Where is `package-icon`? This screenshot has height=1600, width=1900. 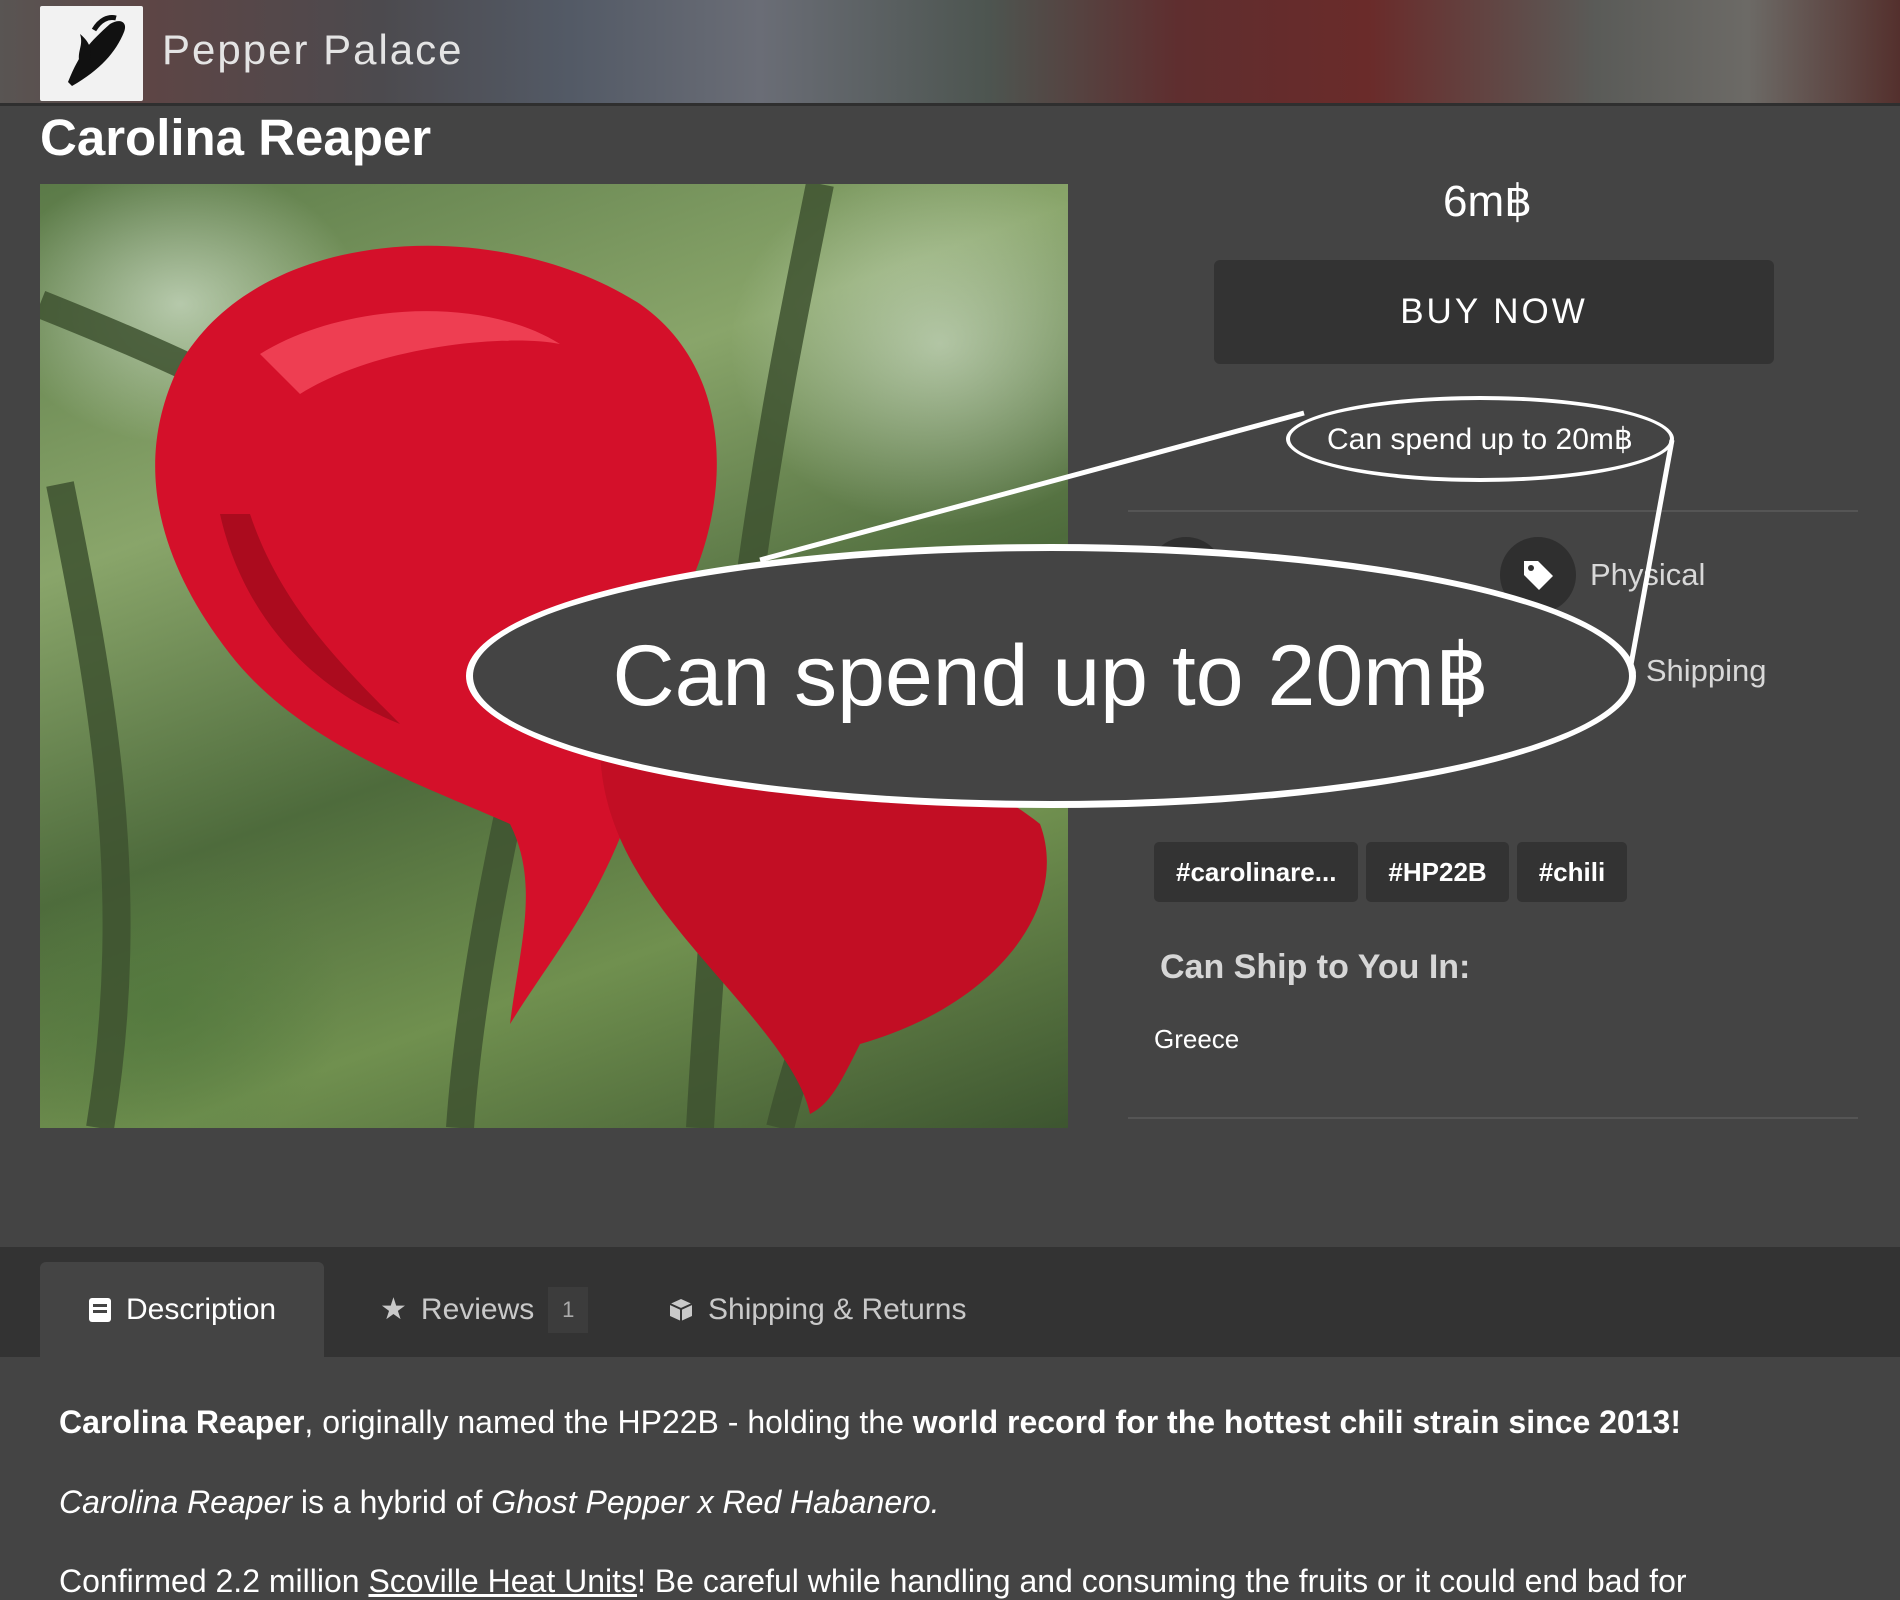 package-icon is located at coordinates (681, 1310).